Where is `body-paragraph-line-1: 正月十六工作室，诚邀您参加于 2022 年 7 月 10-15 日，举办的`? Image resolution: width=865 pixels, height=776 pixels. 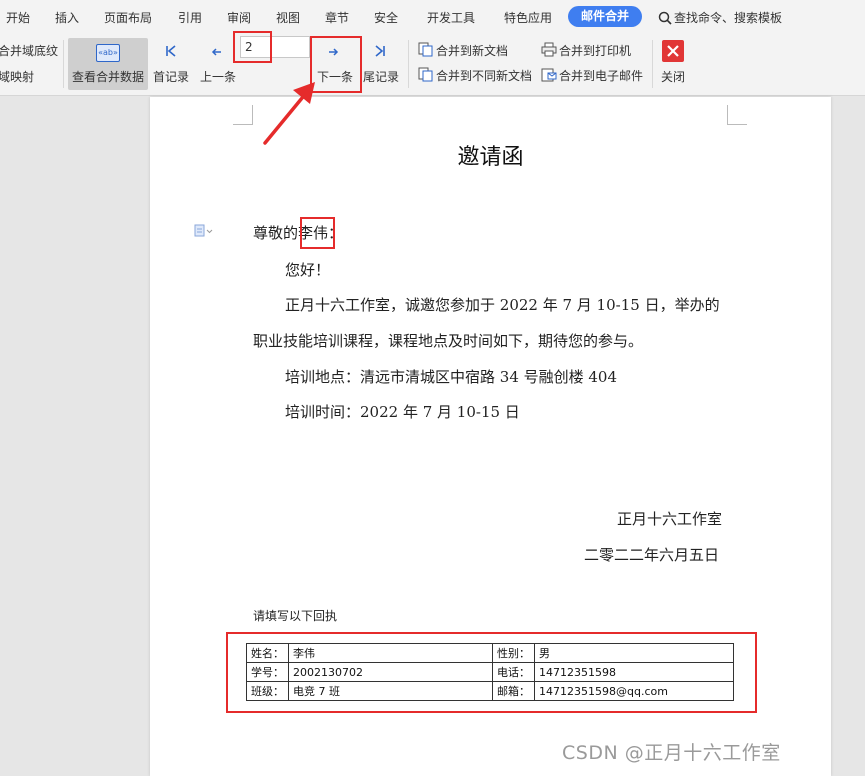 body-paragraph-line-1: 正月十六工作室，诚邀您参加于 2022 年 7 月 10-15 日，举办的 is located at coordinates (502, 305).